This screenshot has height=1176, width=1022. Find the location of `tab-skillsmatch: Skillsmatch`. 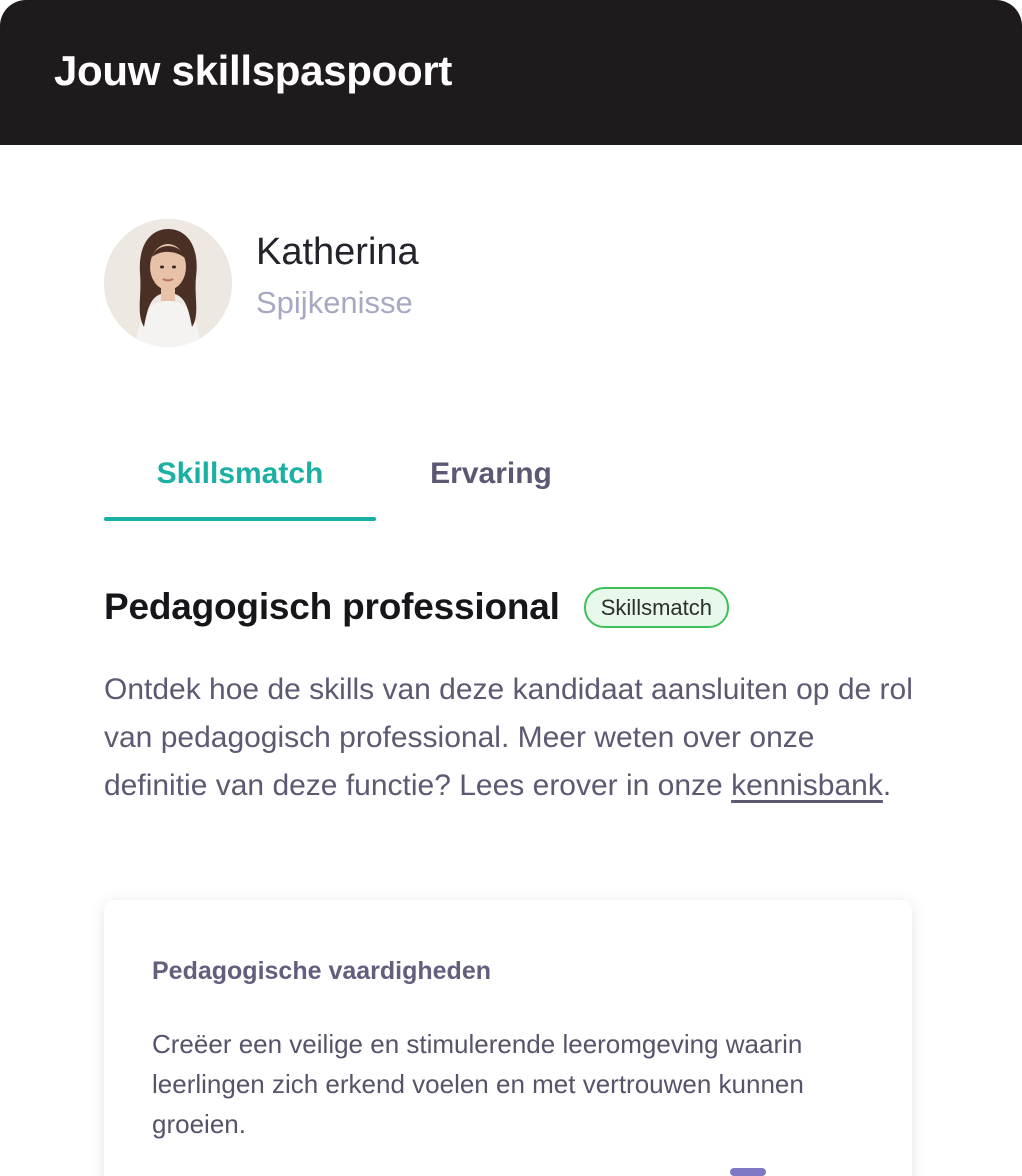

tab-skillsmatch: Skillsmatch is located at coordinates (240, 485).